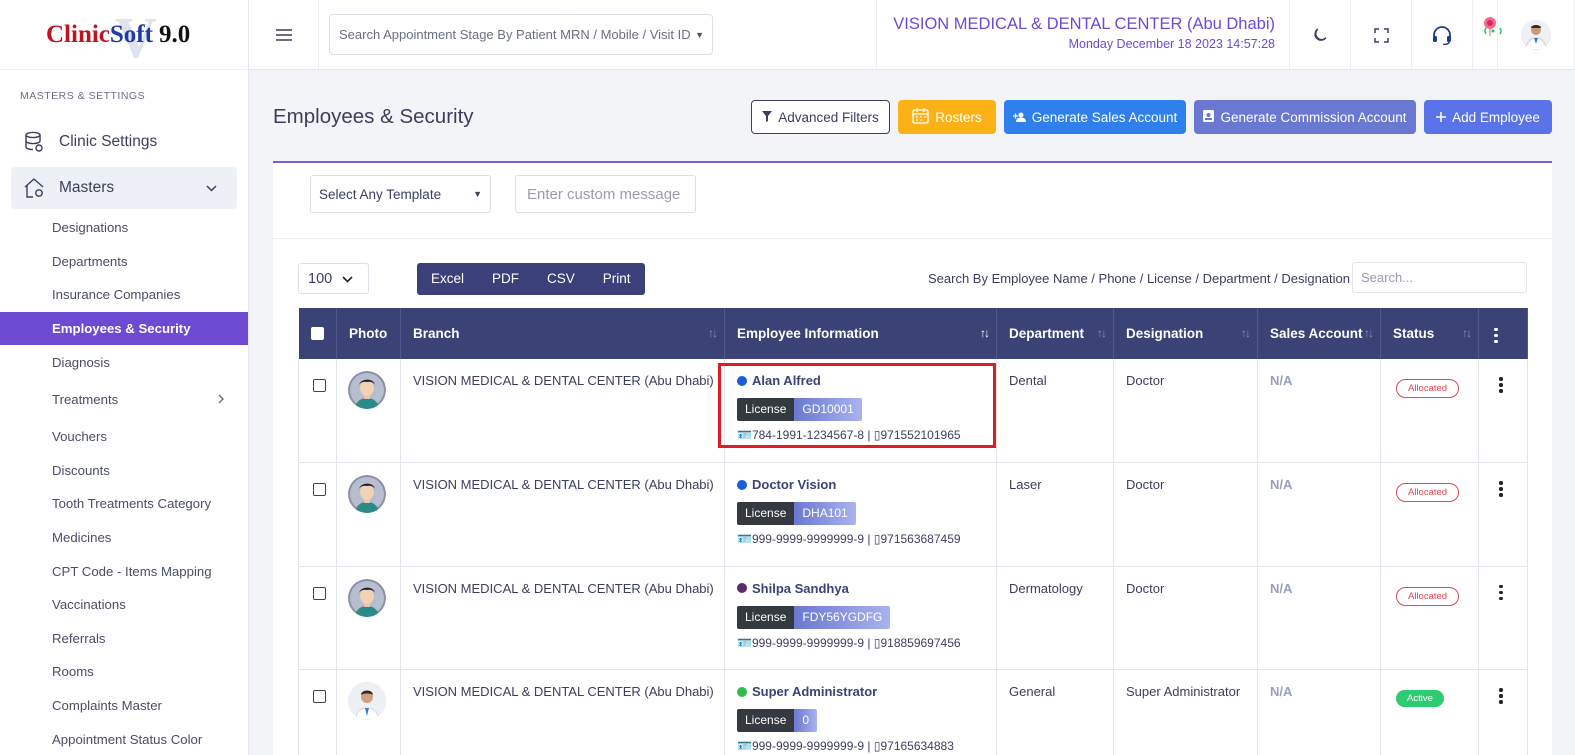  What do you see at coordinates (1536, 35) in the screenshot?
I see `user-avatar` at bounding box center [1536, 35].